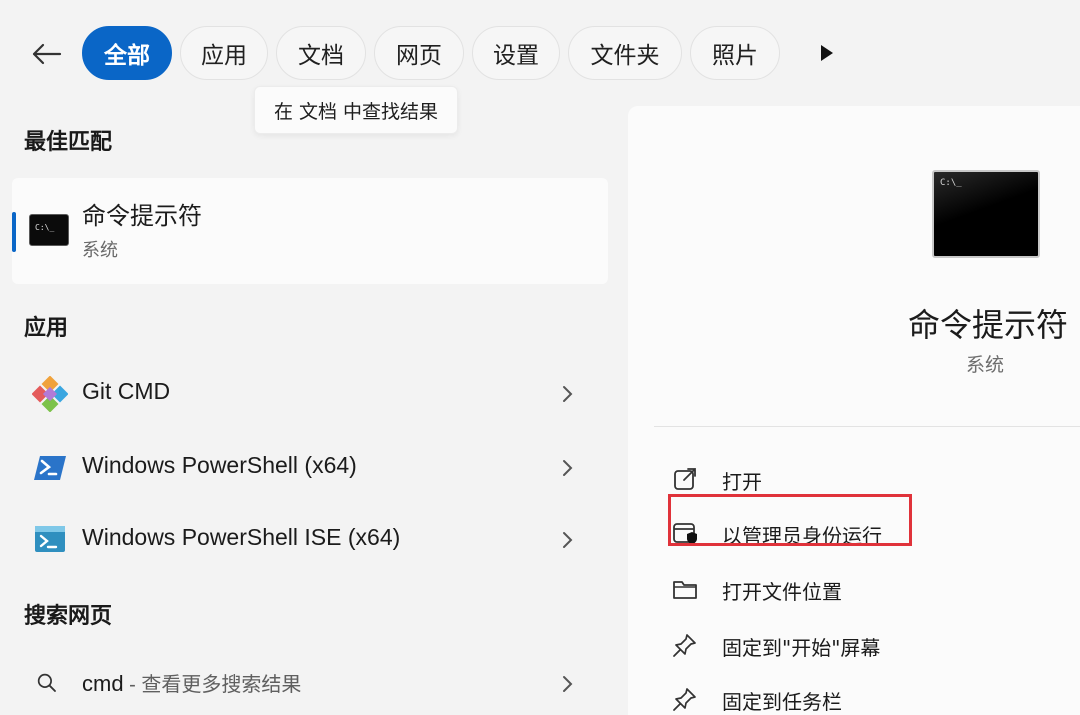  Describe the element at coordinates (735, 56) in the screenshot. I see `filter-tab-label: 照片` at that location.